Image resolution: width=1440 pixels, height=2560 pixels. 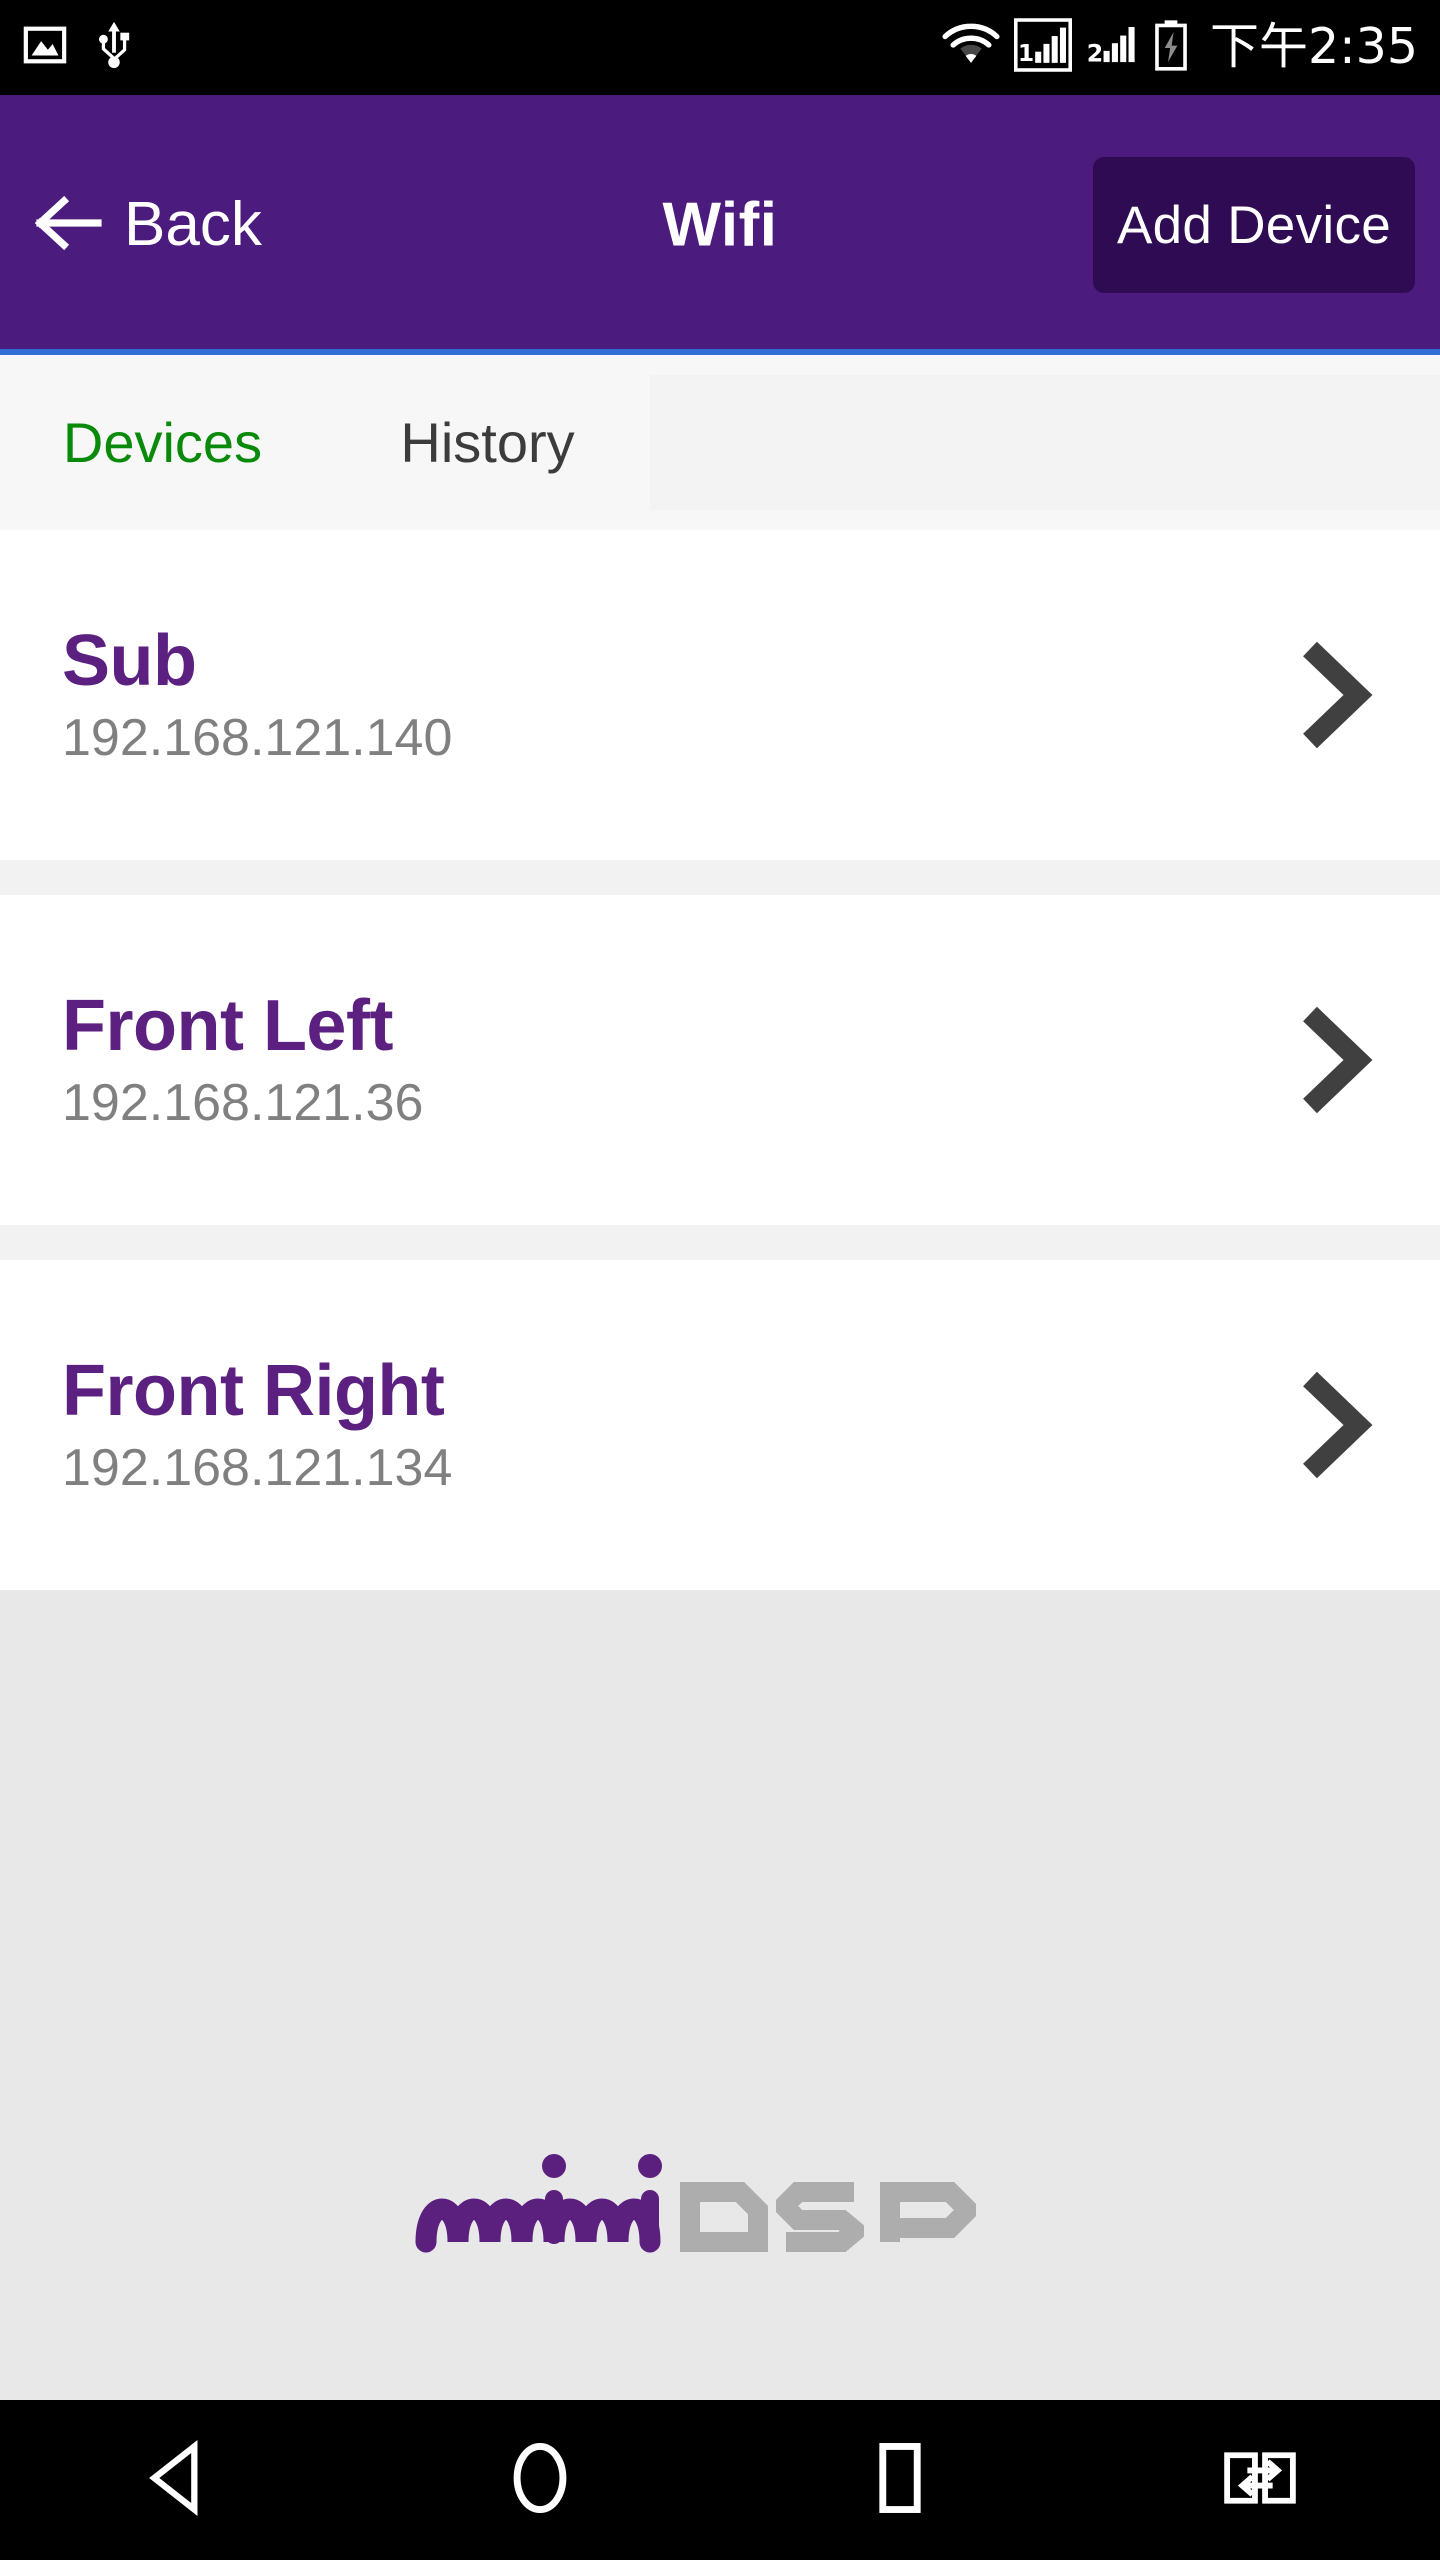 What do you see at coordinates (720, 1425) in the screenshot?
I see `table-row: Front Right 192.168.121.134` at bounding box center [720, 1425].